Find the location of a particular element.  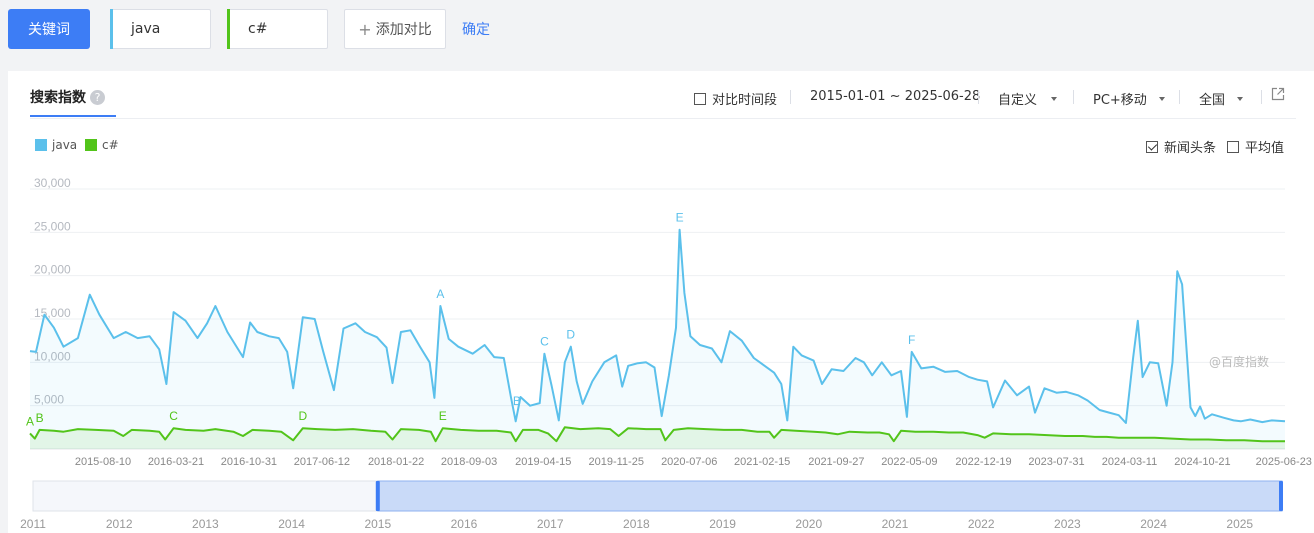

news-marker-csharp: D is located at coordinates (302, 416).